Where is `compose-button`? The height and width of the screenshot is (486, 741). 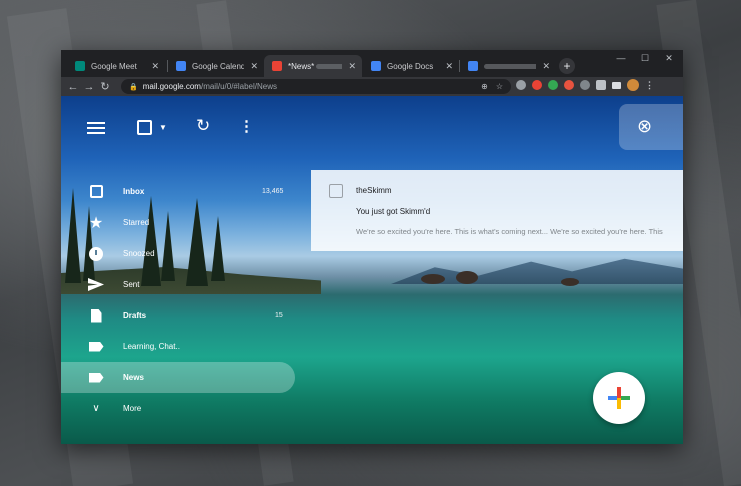
compose-button is located at coordinates (619, 398).